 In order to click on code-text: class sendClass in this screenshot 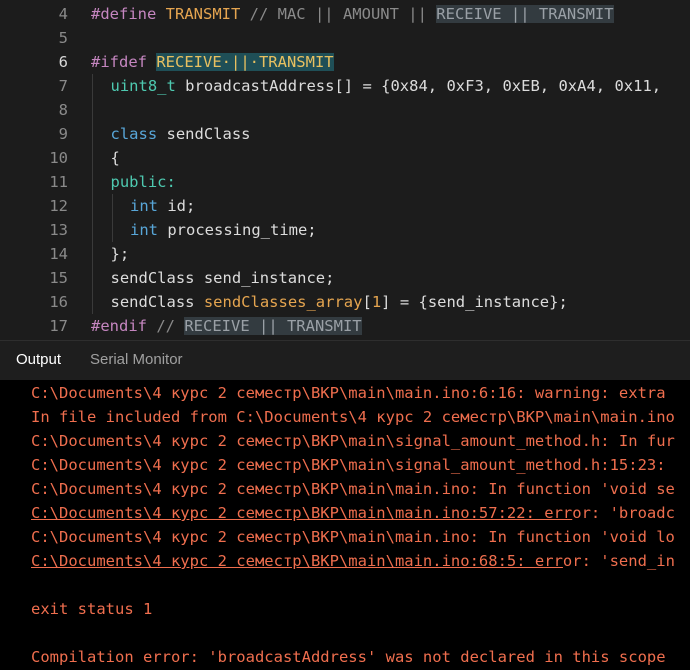, I will do `click(181, 134)`.